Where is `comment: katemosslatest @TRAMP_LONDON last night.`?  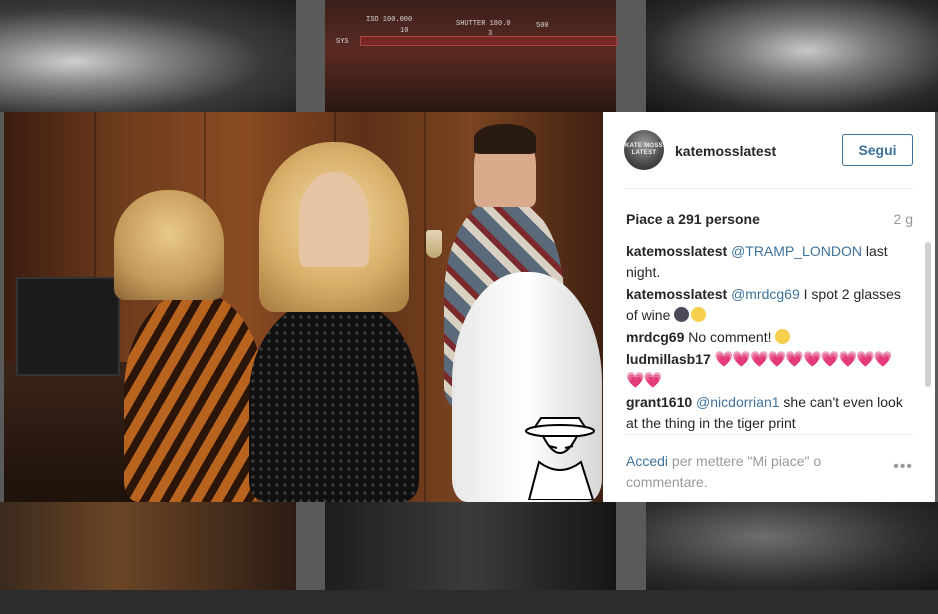
comment: katemosslatest @TRAMP_LONDON last night. is located at coordinates (766, 262).